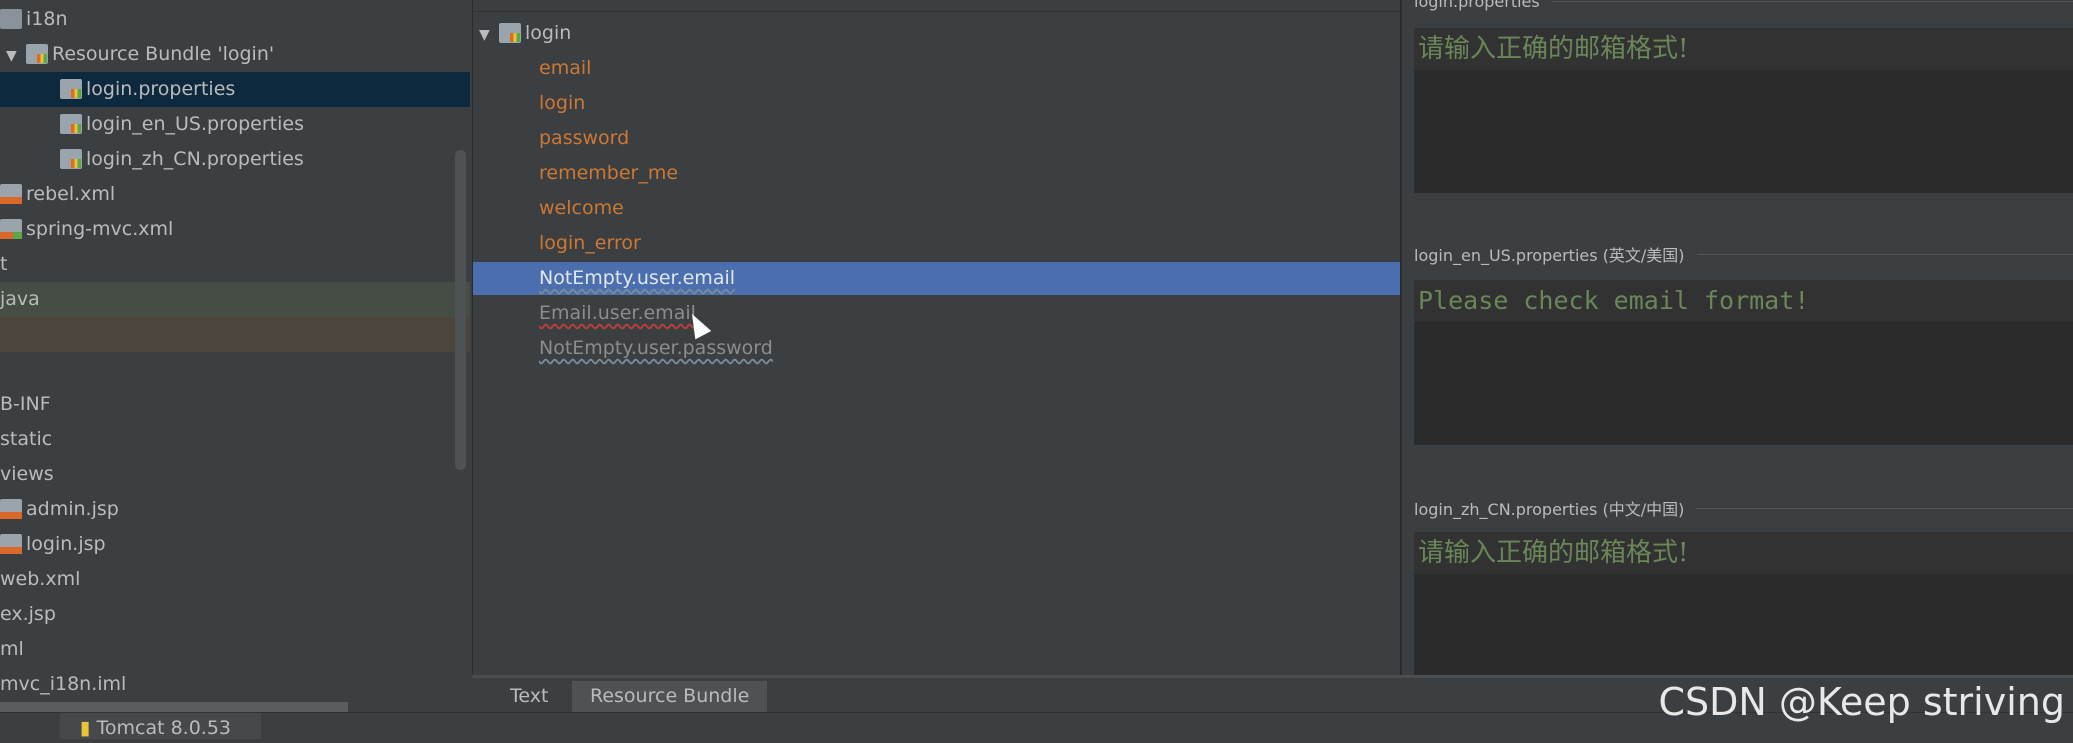  Describe the element at coordinates (937, 138) in the screenshot. I see `bundle-key-item: password` at that location.